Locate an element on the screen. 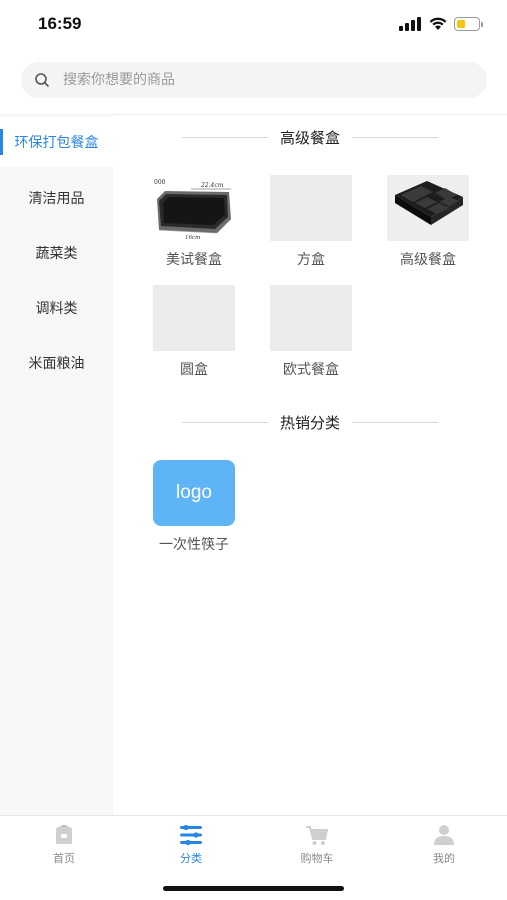 The image size is (507, 900). tab-label: 分类 is located at coordinates (191, 858).